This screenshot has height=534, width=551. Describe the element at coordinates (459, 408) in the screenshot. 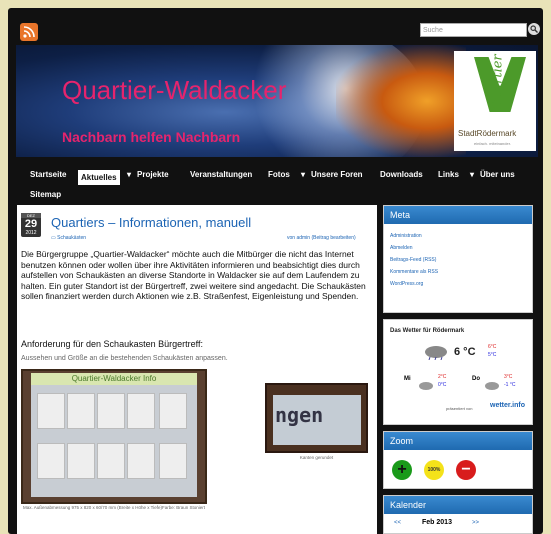

I see `weather-credit: präsentiert von` at that location.